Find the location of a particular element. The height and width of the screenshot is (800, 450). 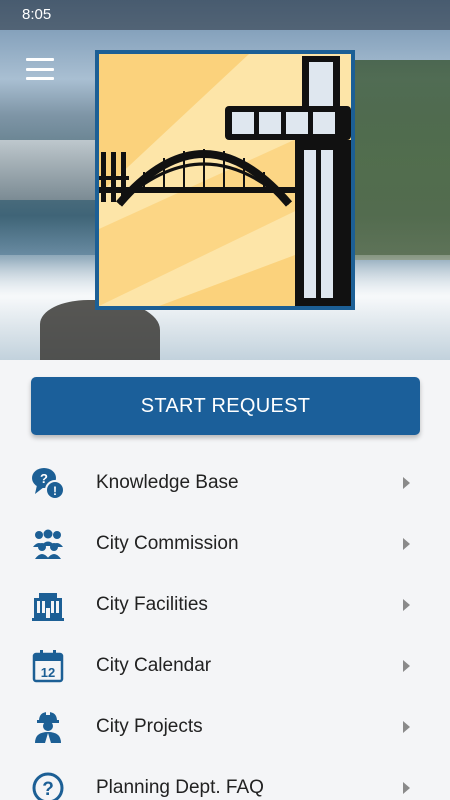

menu-item-city-commission: City Commission is located at coordinates (225, 543).